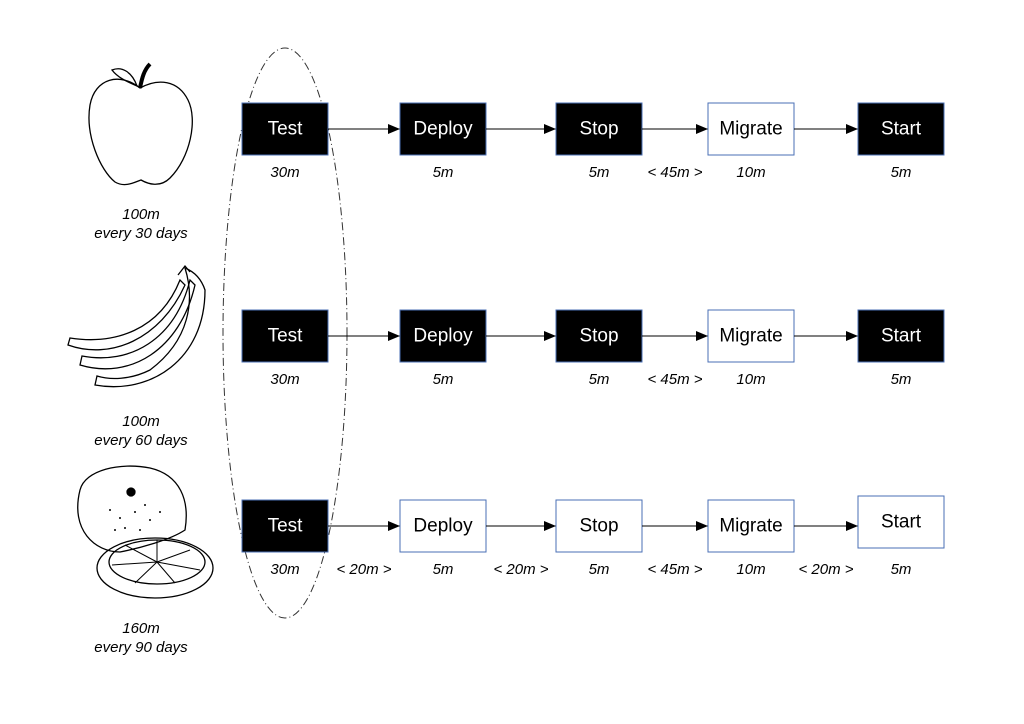 The height and width of the screenshot is (724, 1024). I want to click on fruit-interval: every 30 days, so click(141, 233).